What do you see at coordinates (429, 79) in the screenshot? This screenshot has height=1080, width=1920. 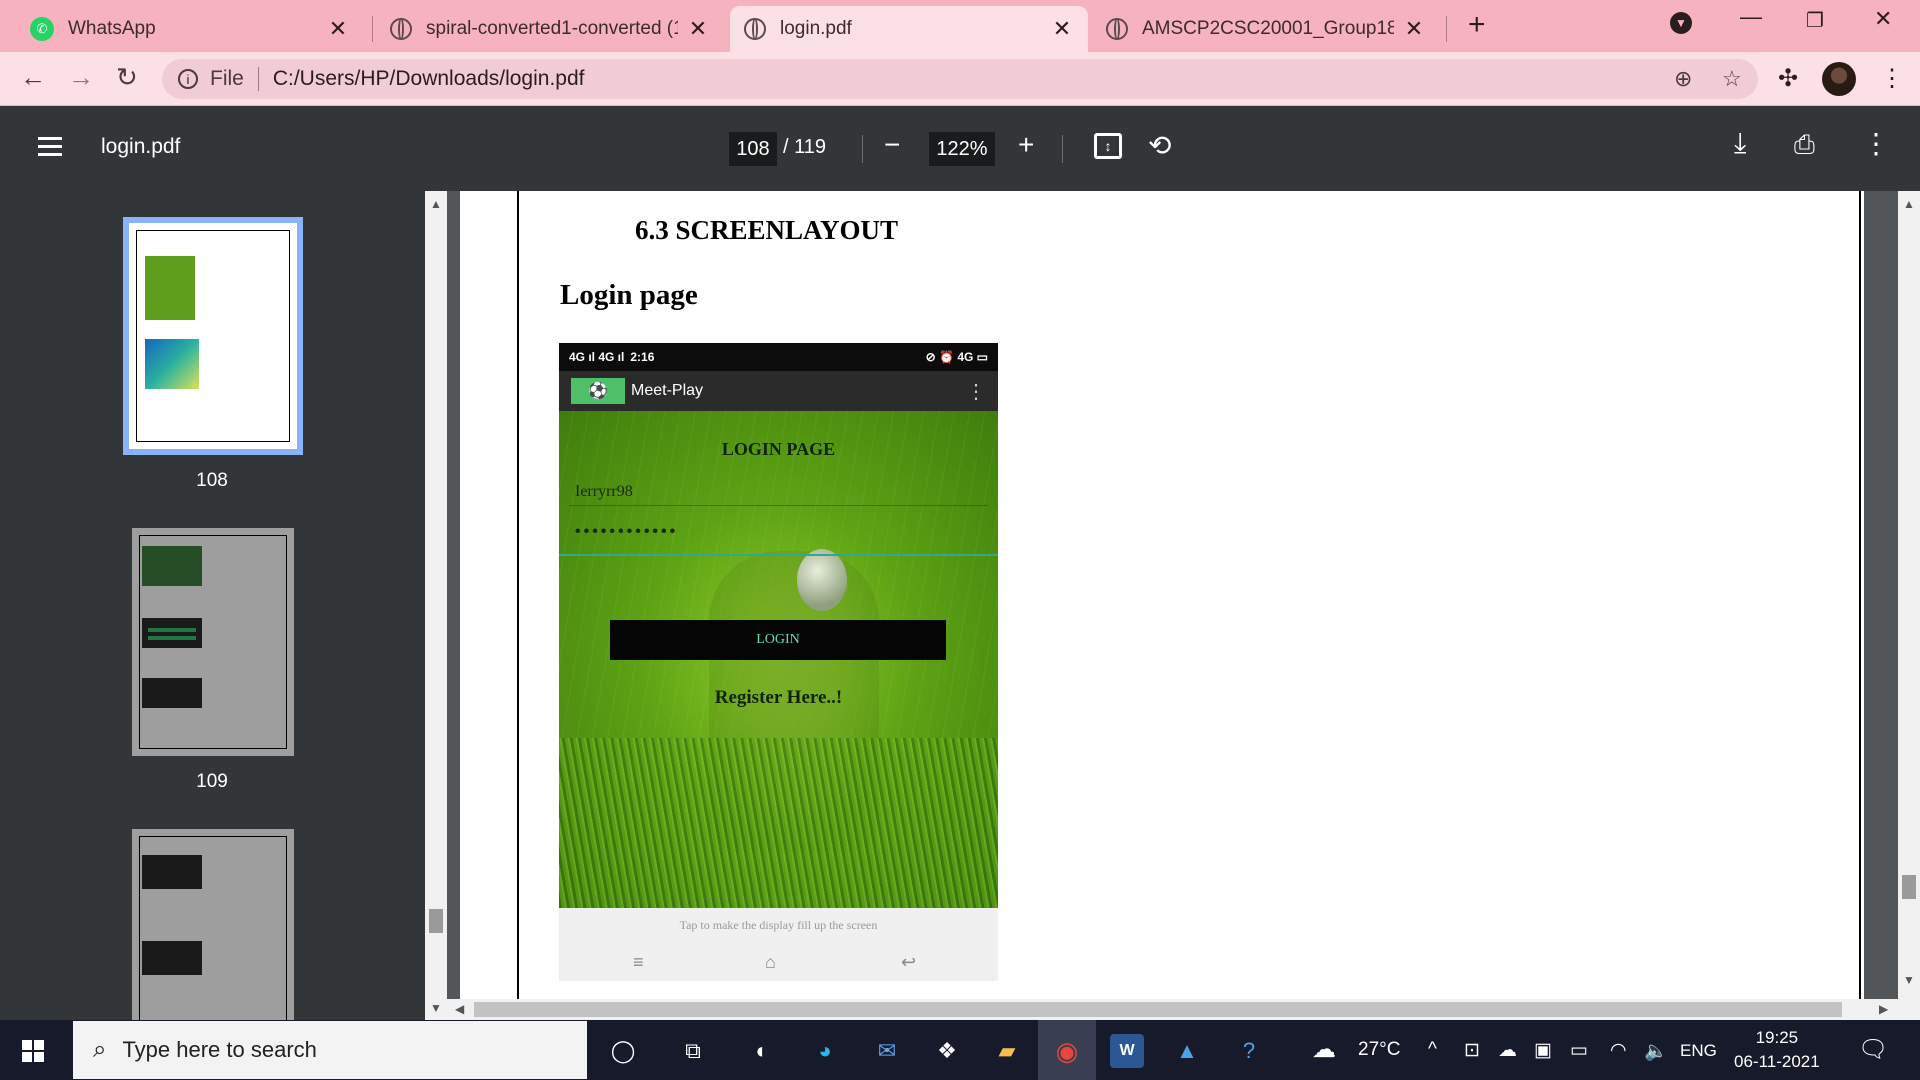 I see `url-text: C:/Users/HP/Downloads/login.pdf` at bounding box center [429, 79].